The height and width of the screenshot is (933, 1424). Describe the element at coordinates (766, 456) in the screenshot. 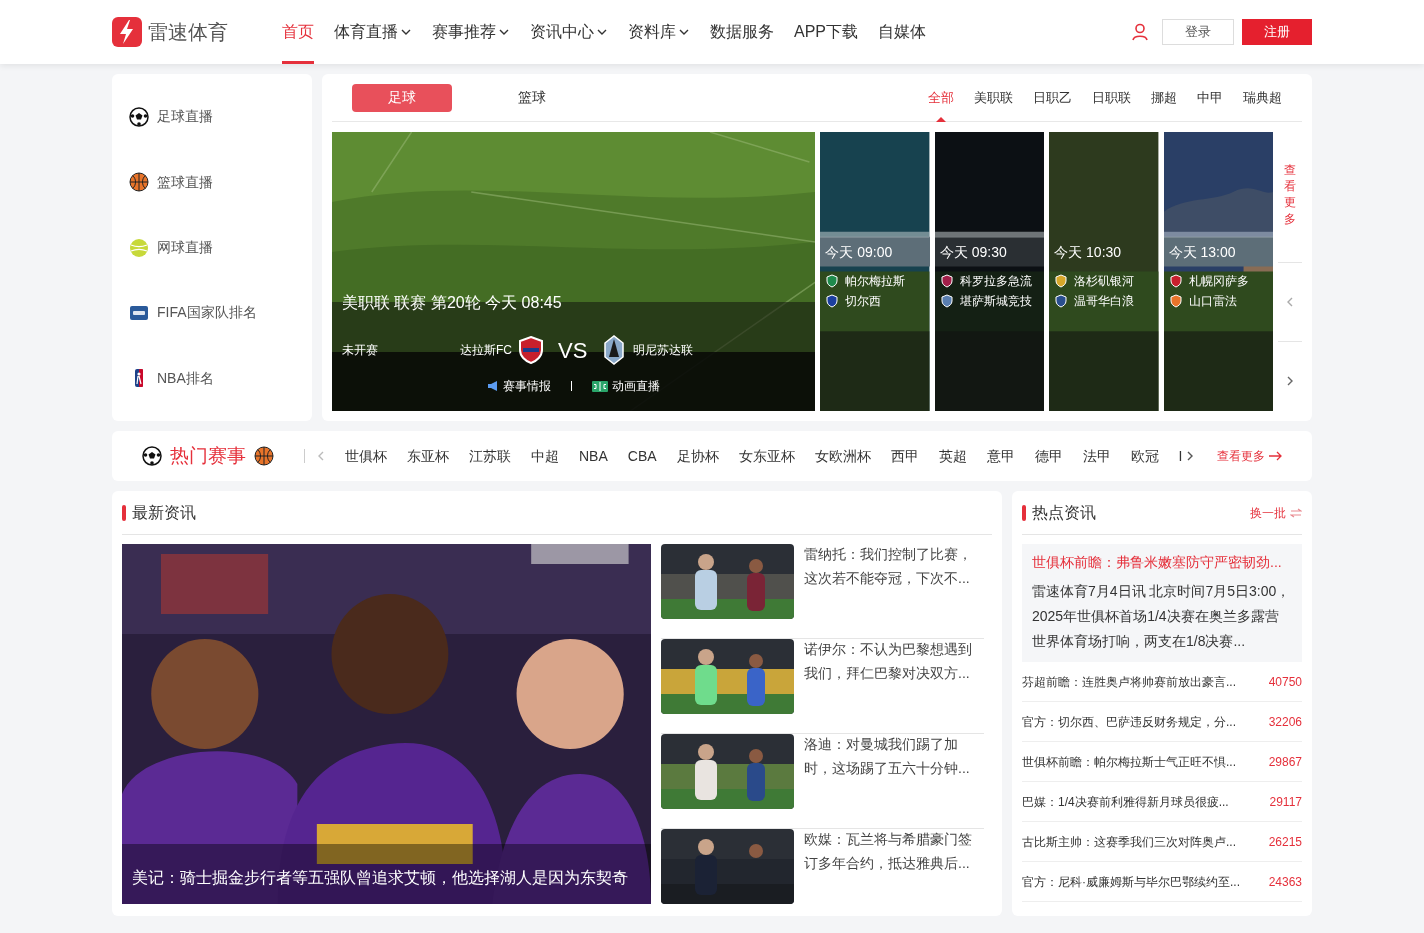

I see `event-link: 女东亚杯` at that location.